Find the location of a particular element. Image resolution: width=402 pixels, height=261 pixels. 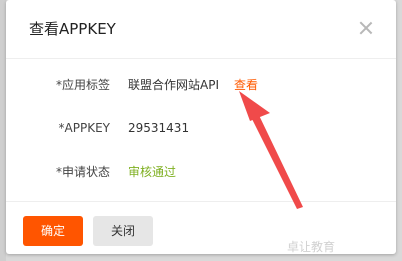

dialog-title: 查看APPKEY is located at coordinates (72, 29).